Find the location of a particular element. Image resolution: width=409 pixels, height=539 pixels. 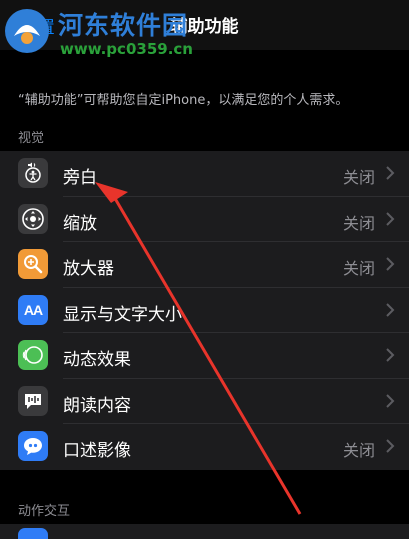

setting-row-partial is located at coordinates (204, 531).